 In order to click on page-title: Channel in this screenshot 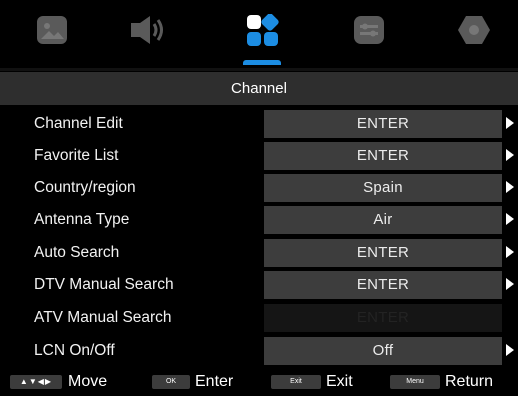, I will do `click(259, 88)`.